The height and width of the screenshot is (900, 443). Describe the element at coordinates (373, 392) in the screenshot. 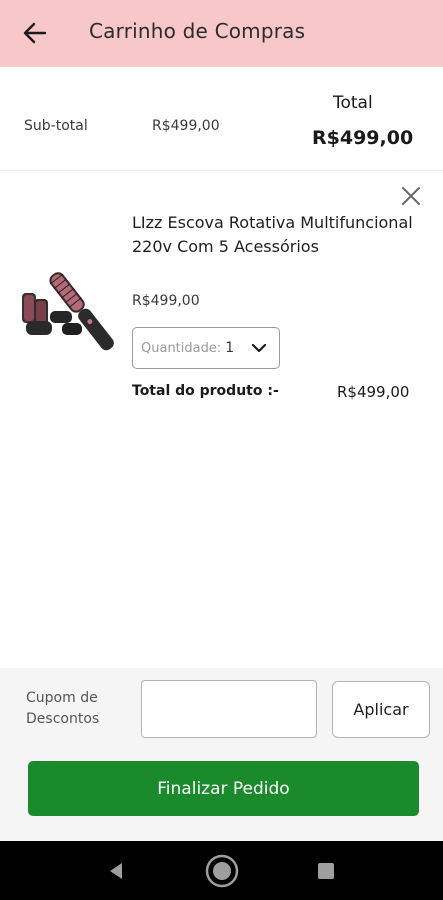

I see `product-total-value: R$499,00` at that location.